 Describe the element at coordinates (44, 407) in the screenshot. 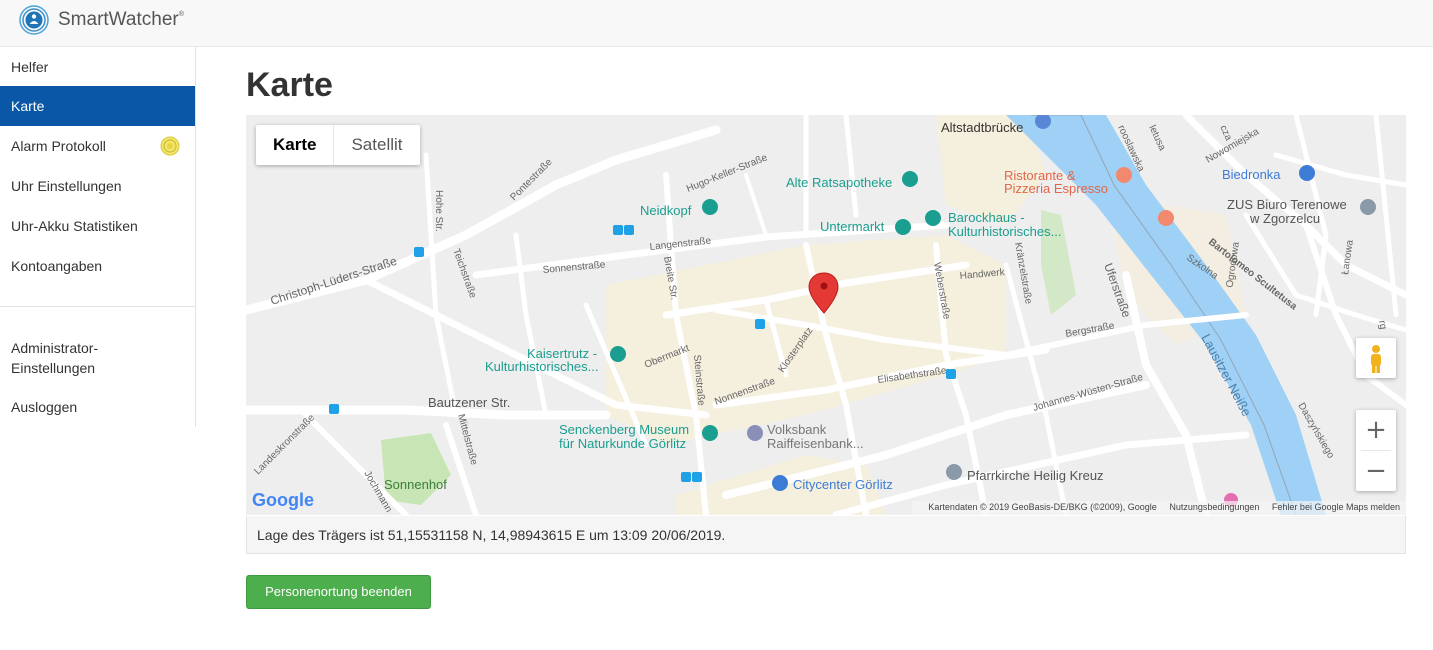

I see `sidebar-item-label: Ausloggen` at that location.